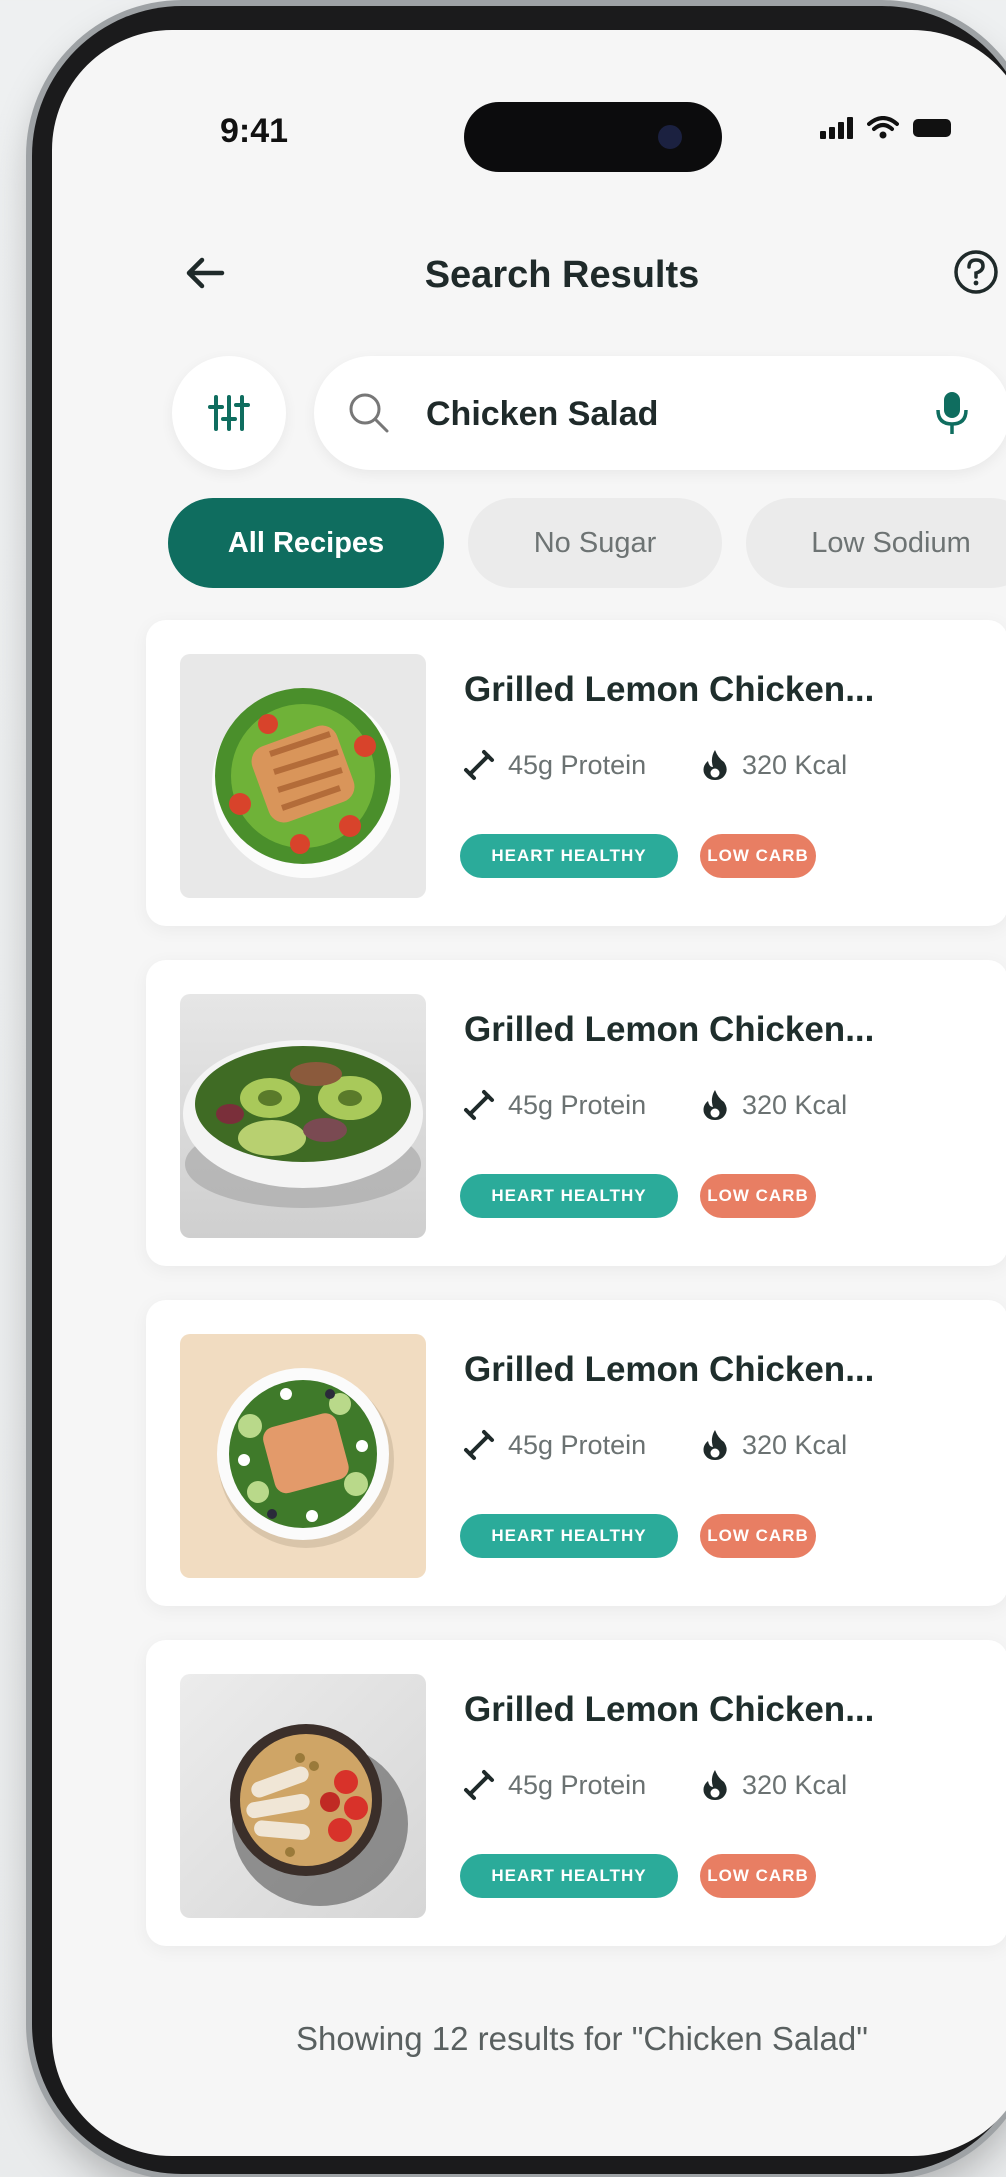 The width and height of the screenshot is (1006, 2177). I want to click on filter-button, so click(229, 413).